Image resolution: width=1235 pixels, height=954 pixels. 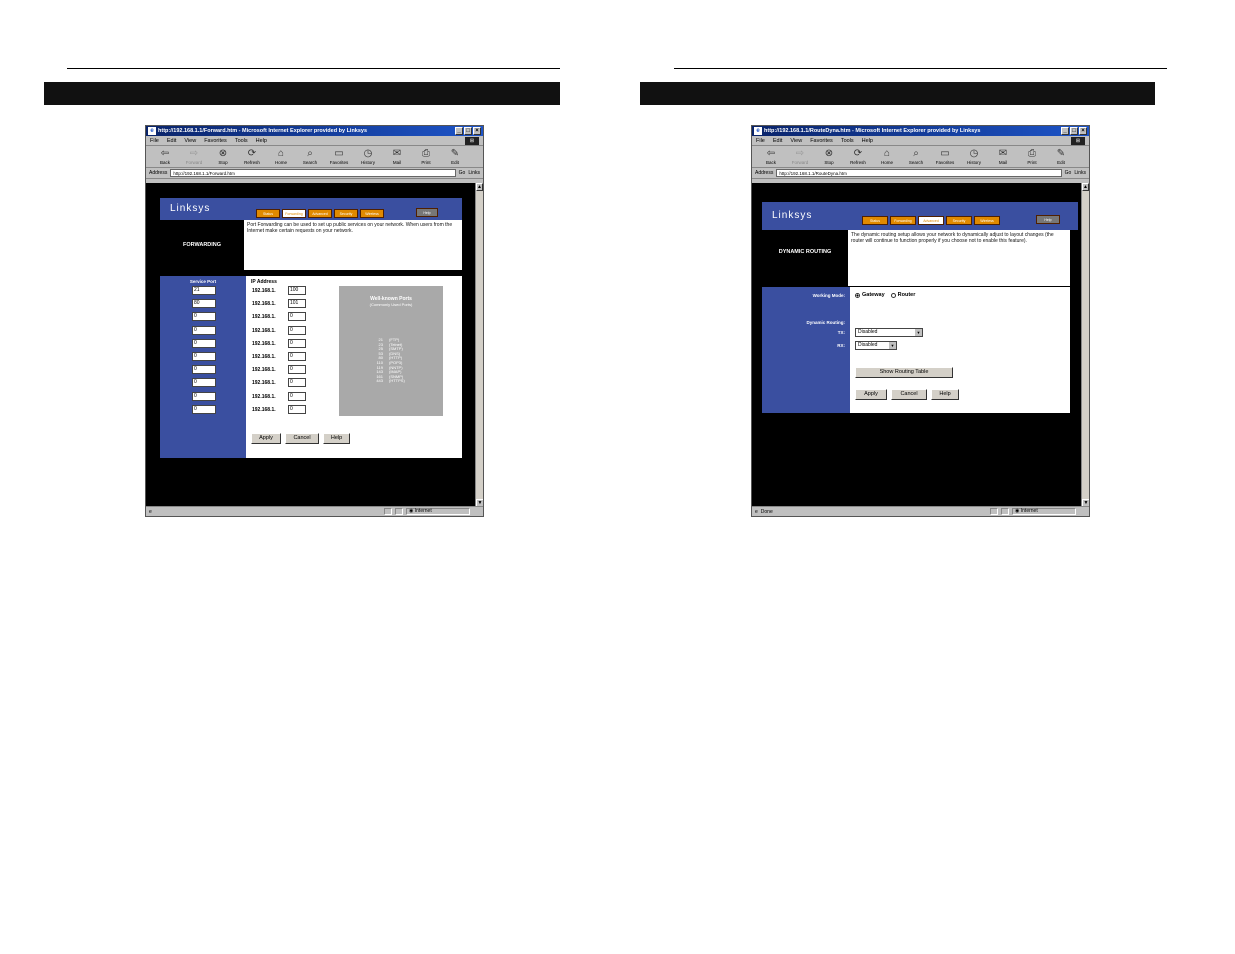 I want to click on address-input: http://192.168.1.1/Forward.htm, so click(x=313, y=173).